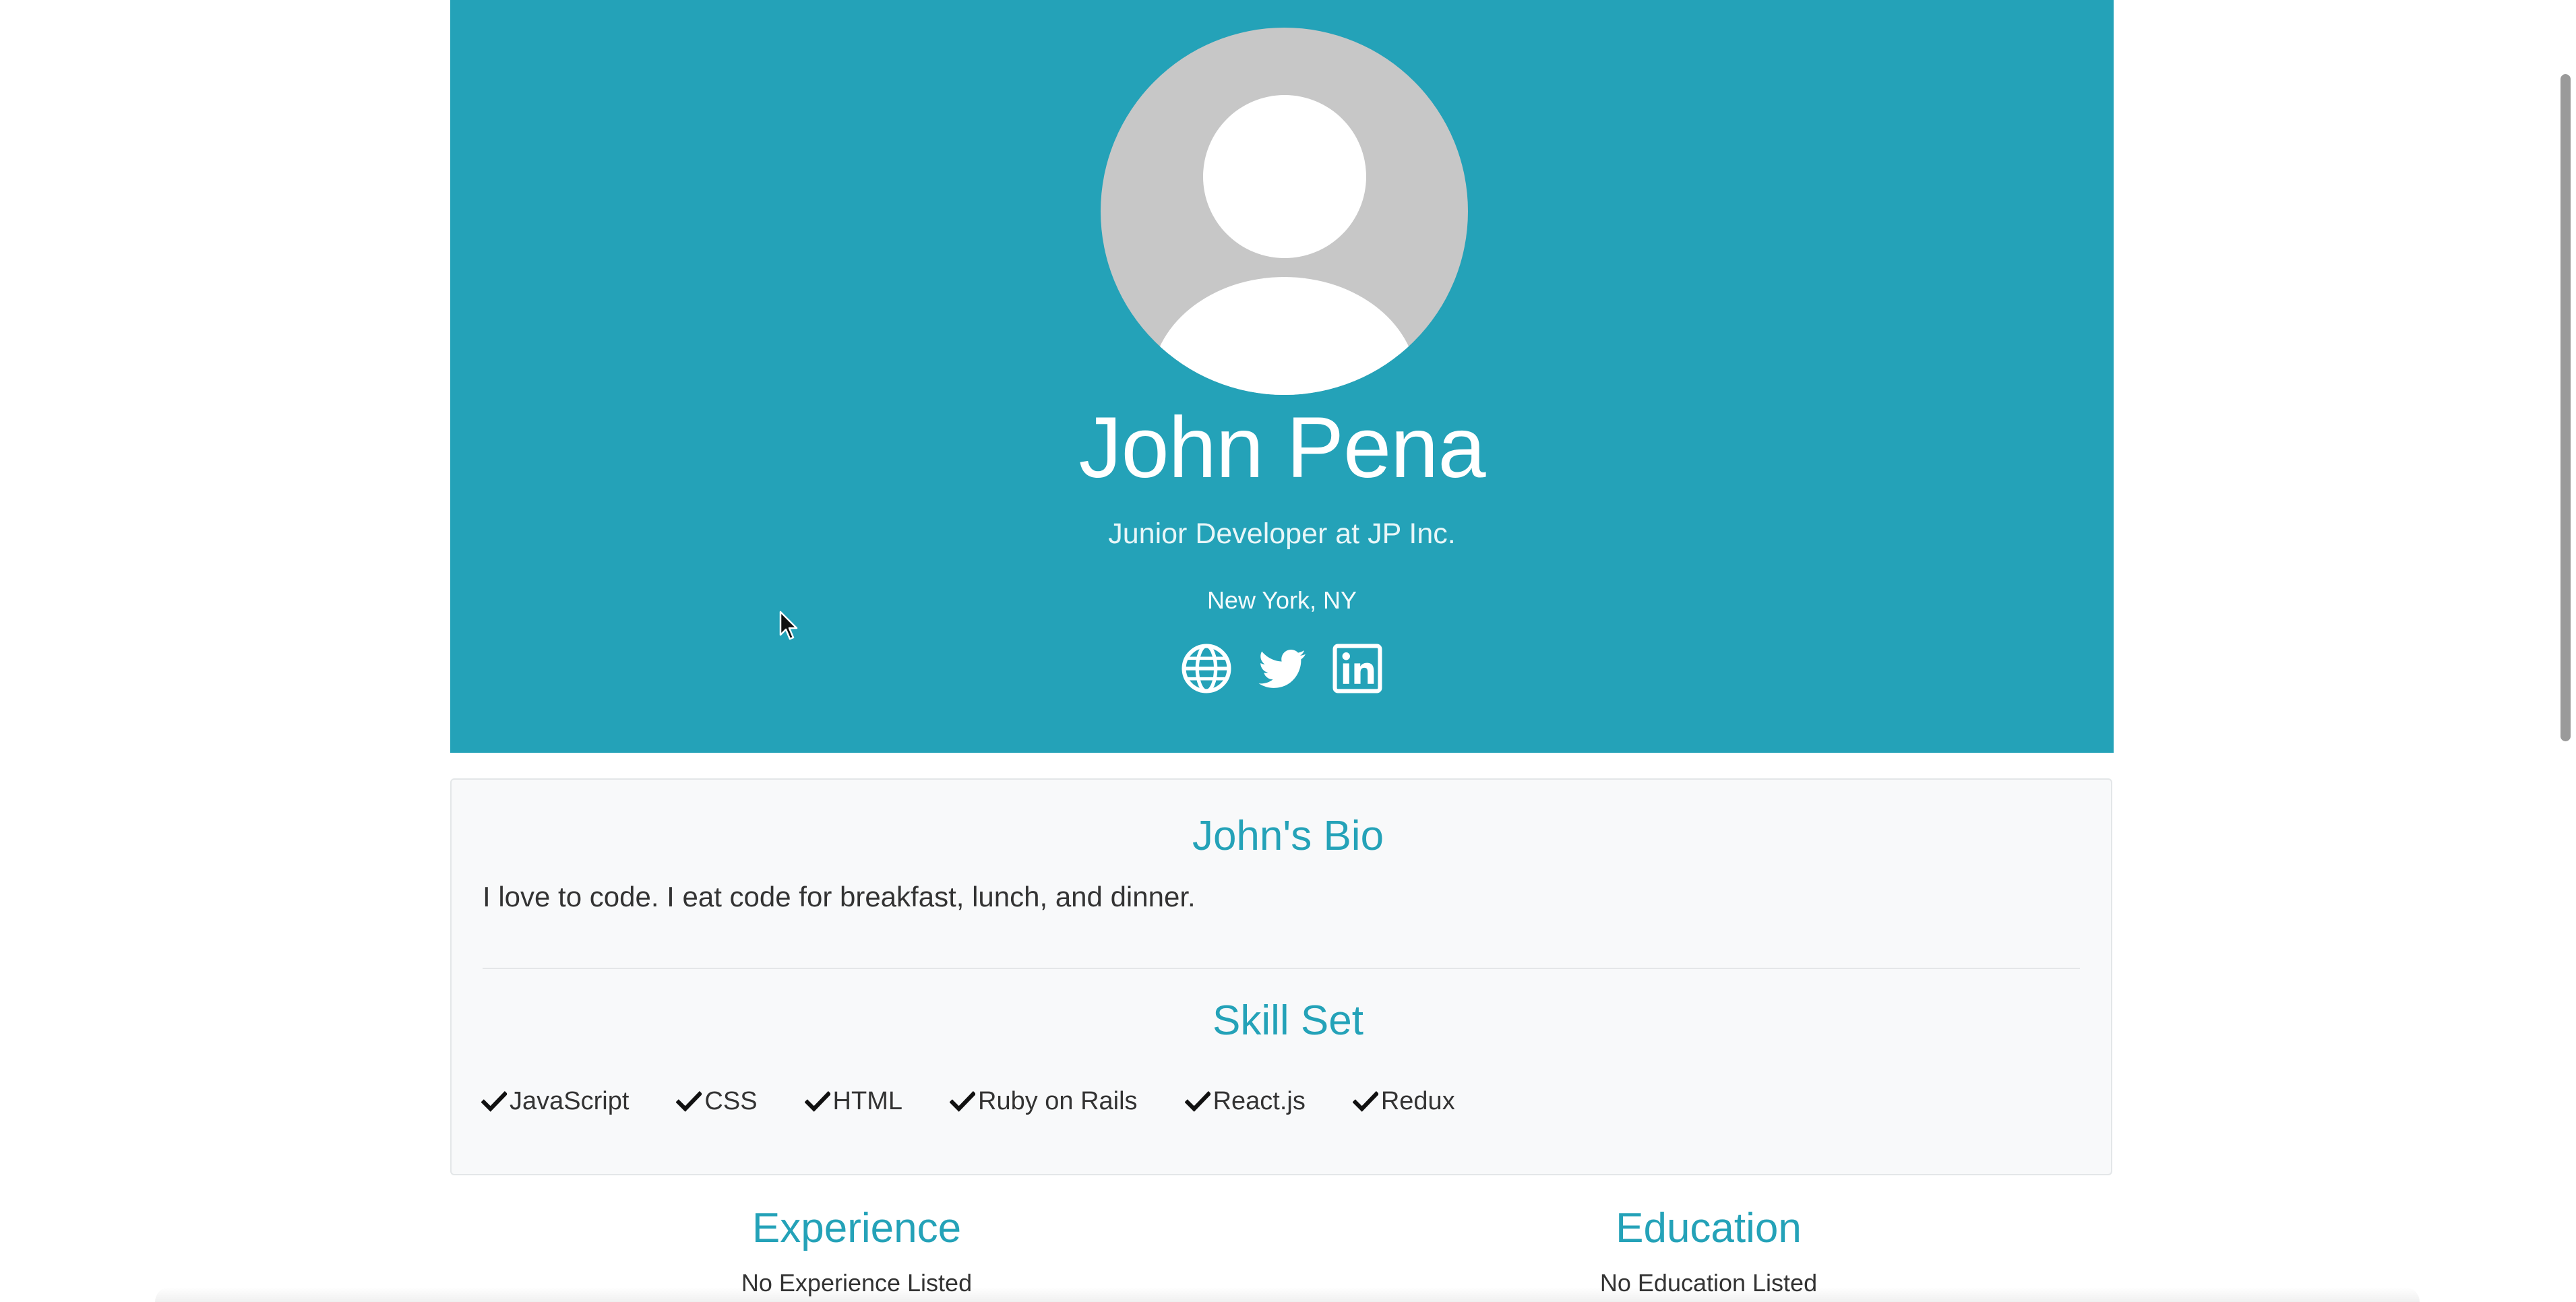 The width and height of the screenshot is (2576, 1302). I want to click on linkedin-icon, so click(1358, 668).